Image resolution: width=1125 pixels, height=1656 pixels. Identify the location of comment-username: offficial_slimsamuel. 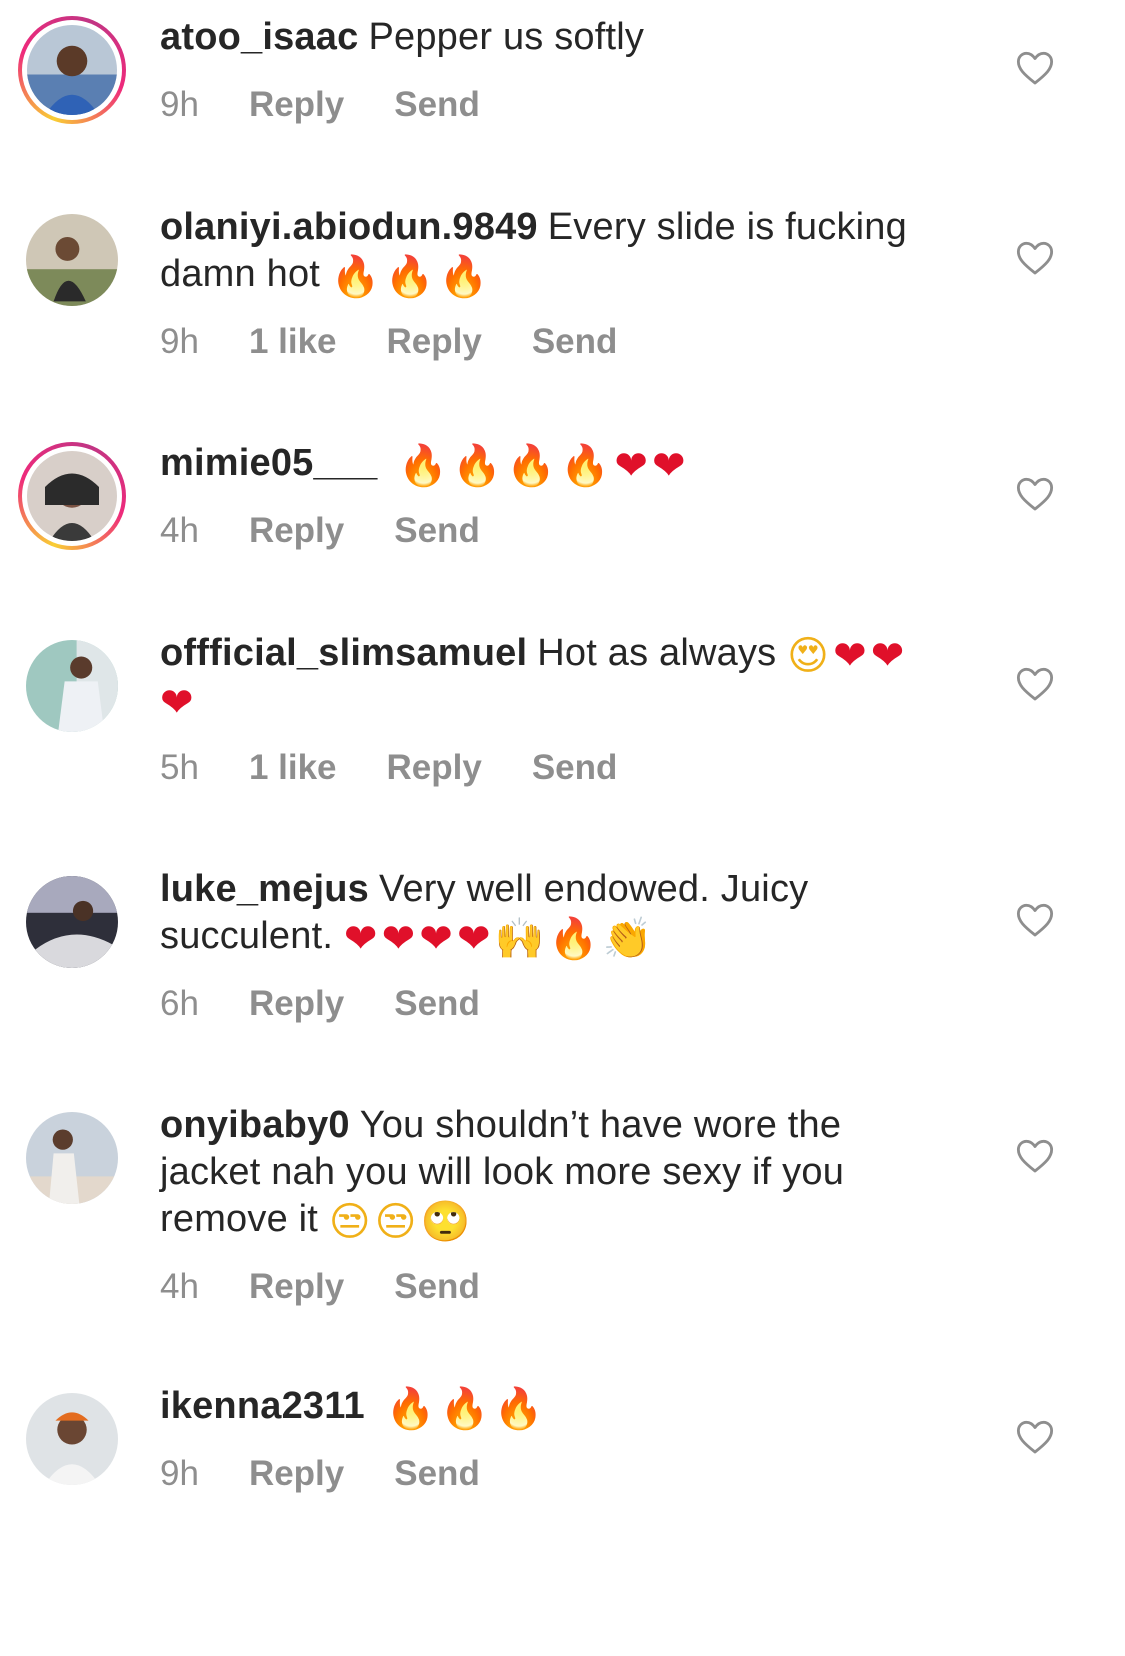
(343, 653).